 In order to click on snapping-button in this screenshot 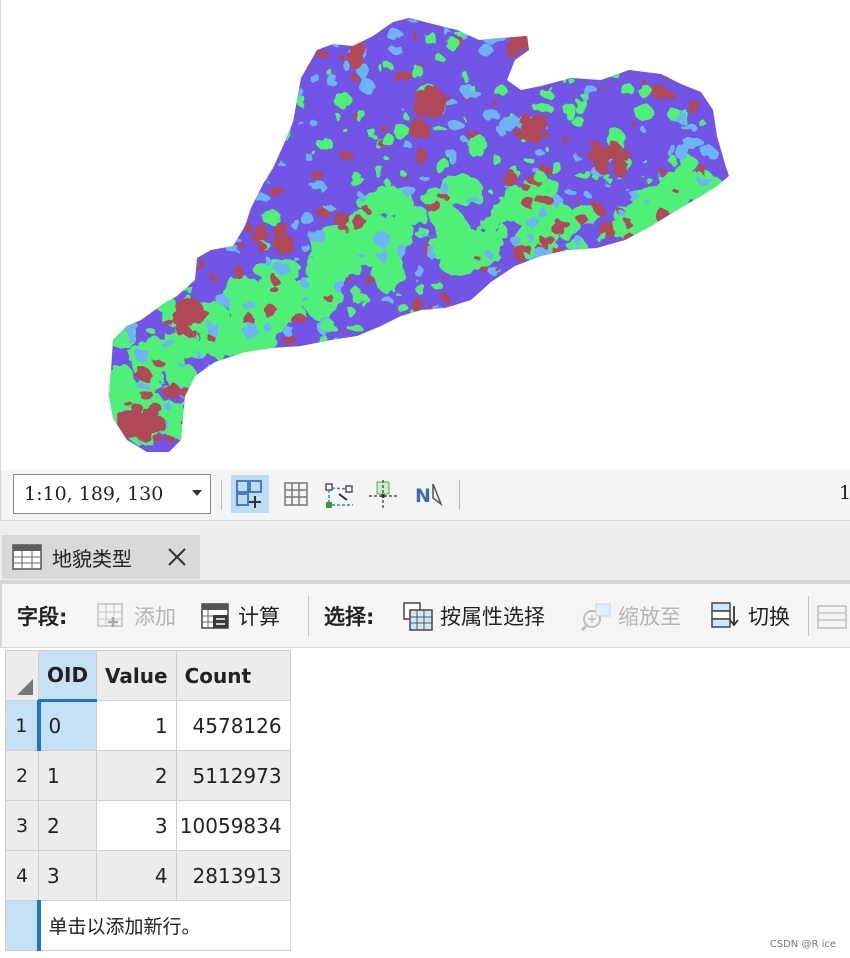, I will do `click(250, 494)`.